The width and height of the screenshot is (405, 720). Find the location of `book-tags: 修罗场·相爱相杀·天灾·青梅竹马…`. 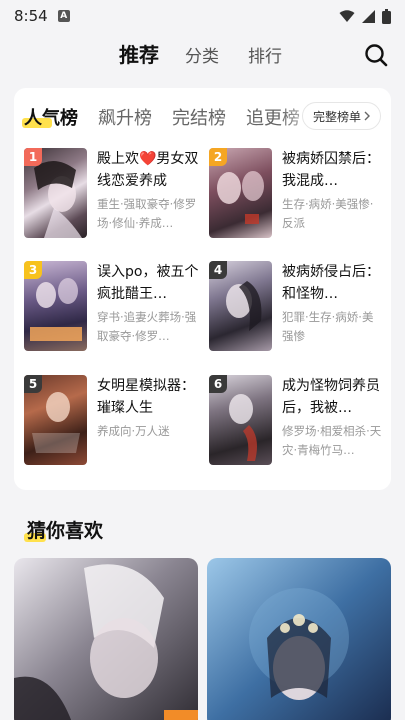

book-tags: 修罗场·相爱相杀·天灾·青梅竹马… is located at coordinates (332, 440).